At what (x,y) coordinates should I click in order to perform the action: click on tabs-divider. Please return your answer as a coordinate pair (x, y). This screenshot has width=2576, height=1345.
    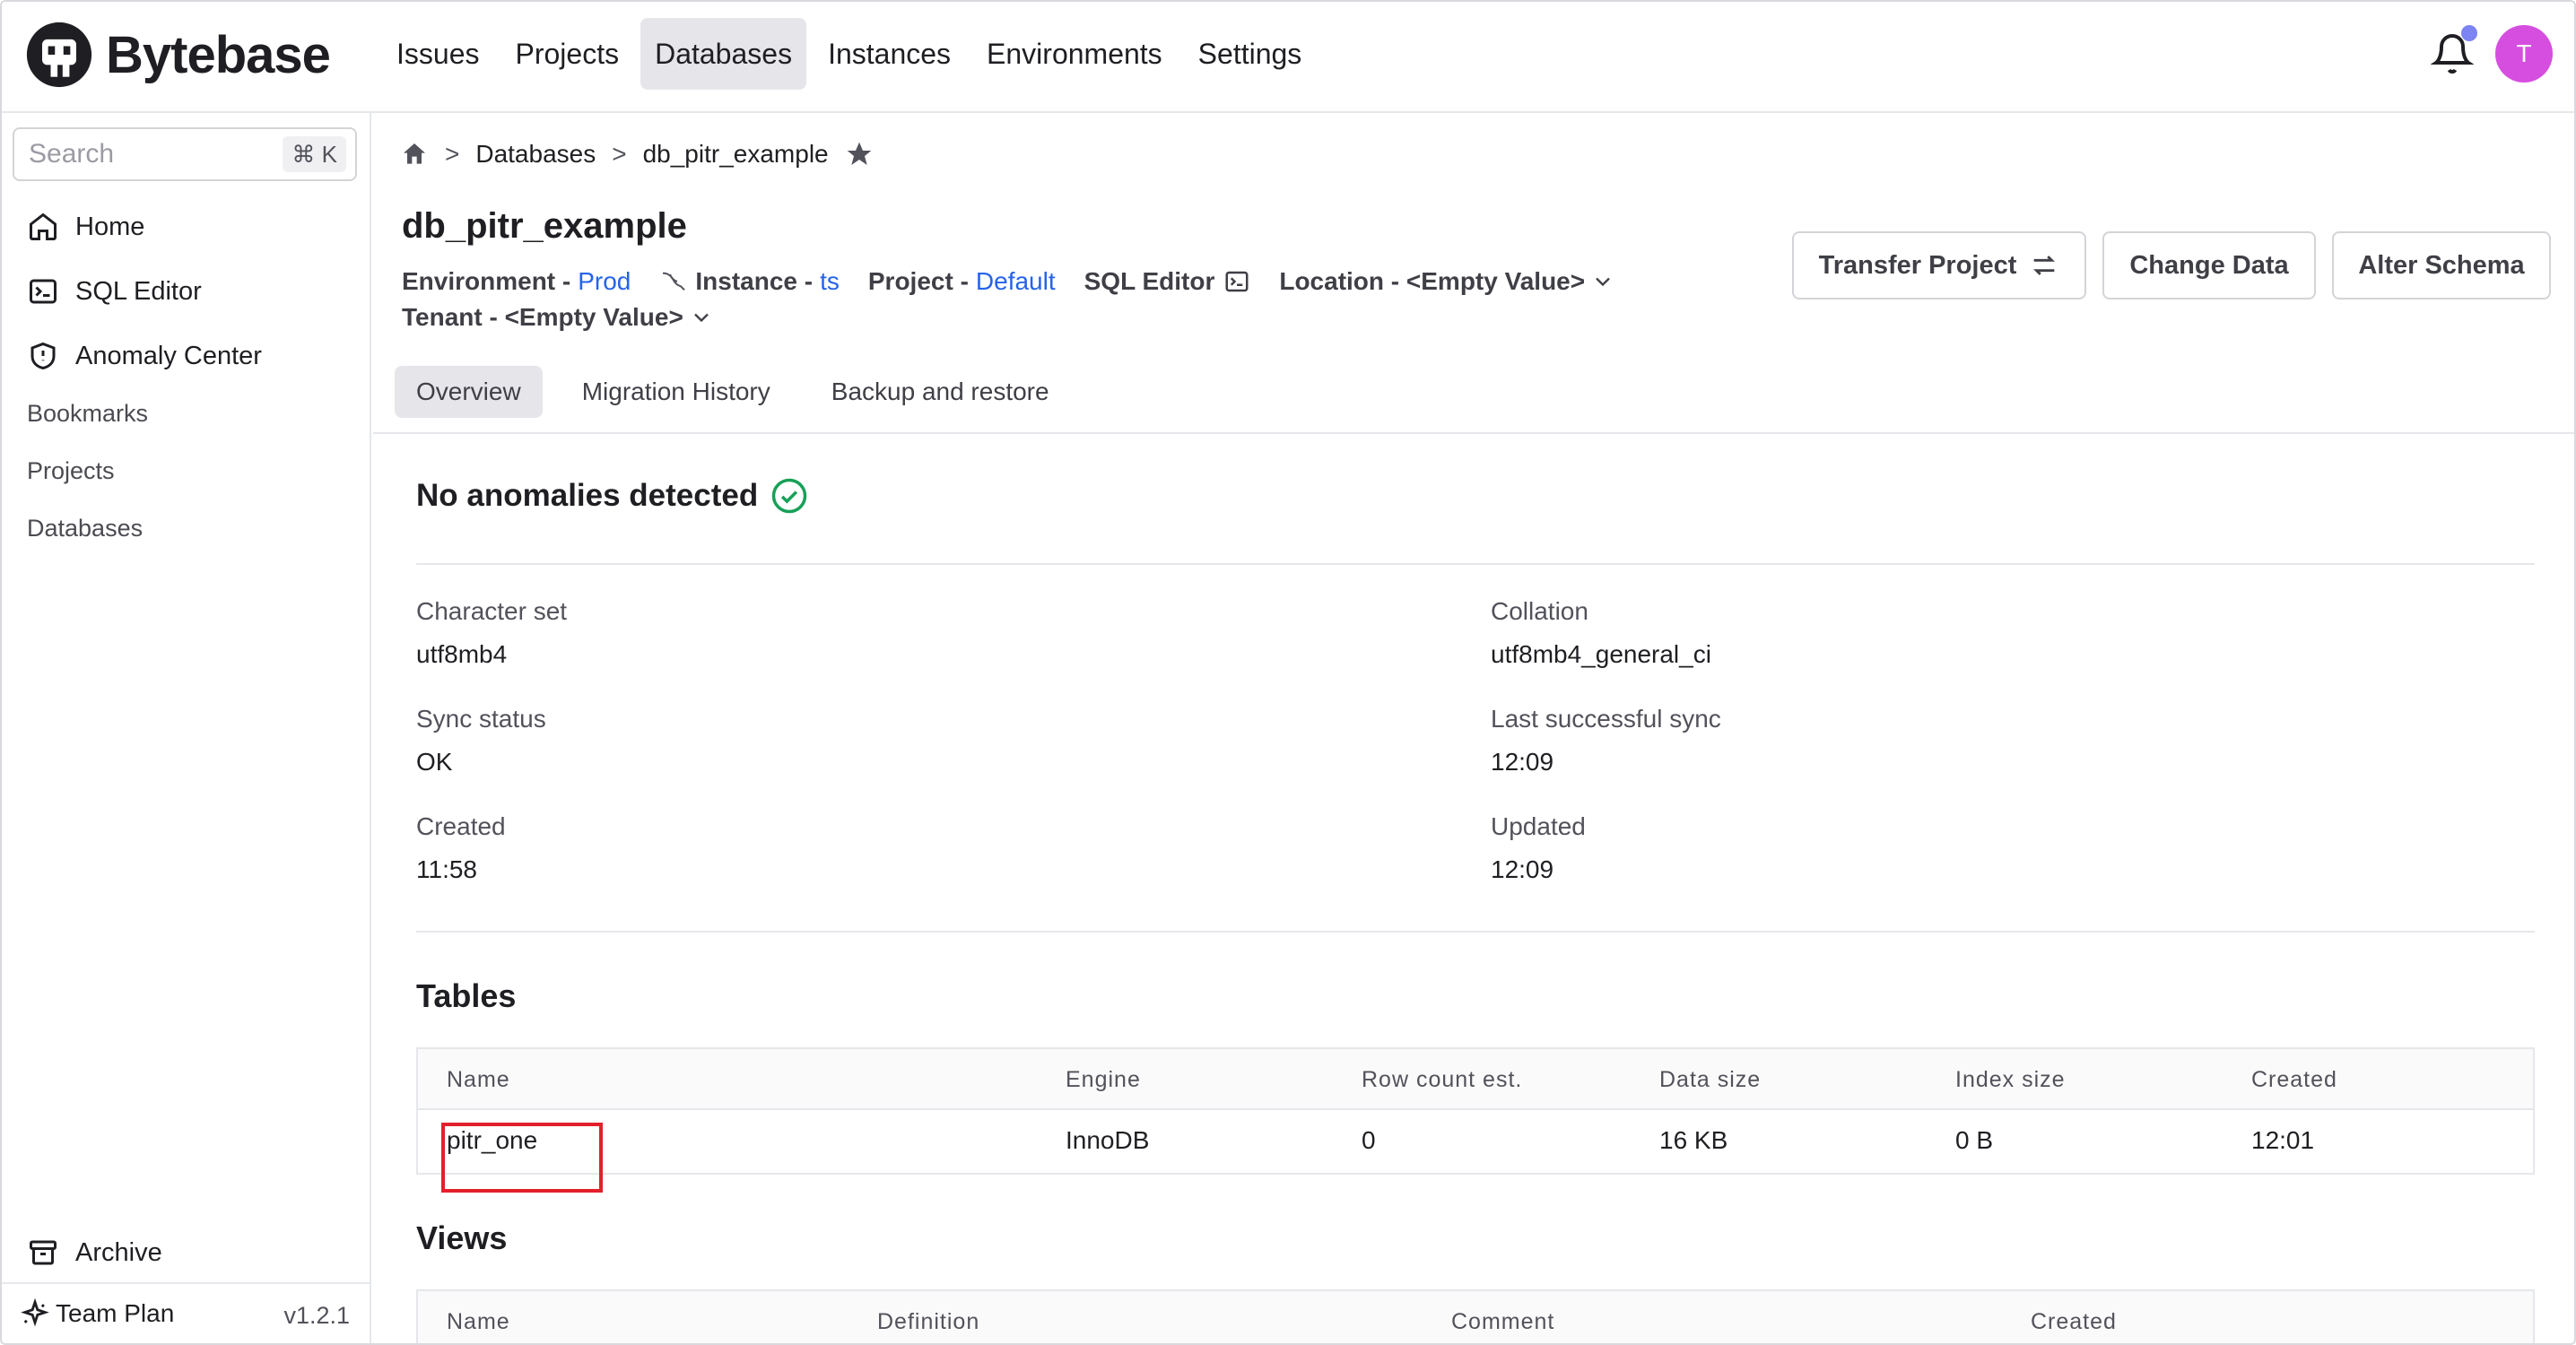
    Looking at the image, I should click on (1473, 433).